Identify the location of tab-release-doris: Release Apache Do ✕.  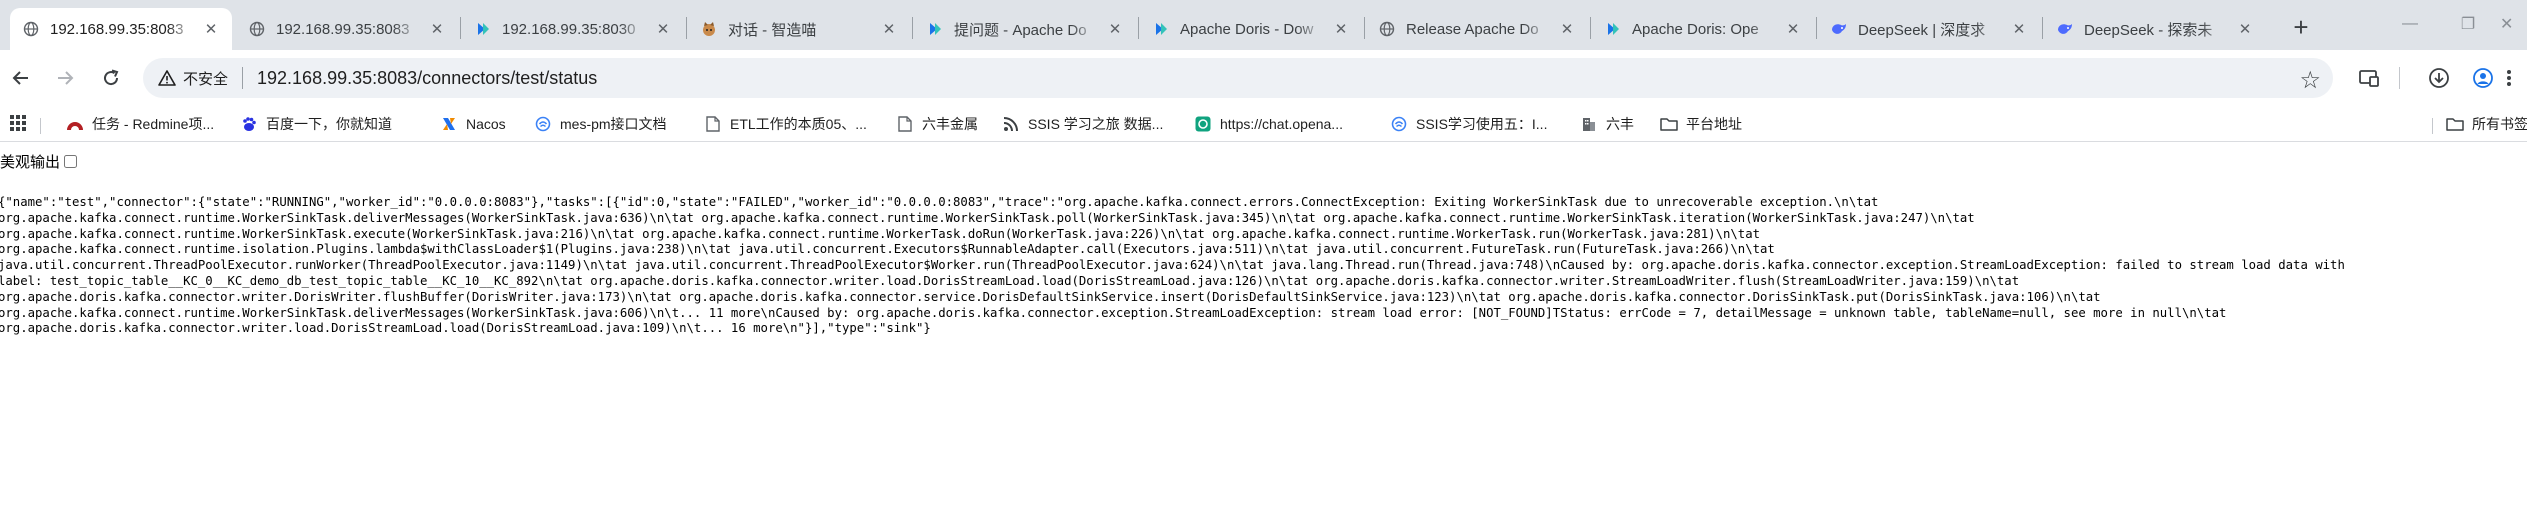
(1477, 29).